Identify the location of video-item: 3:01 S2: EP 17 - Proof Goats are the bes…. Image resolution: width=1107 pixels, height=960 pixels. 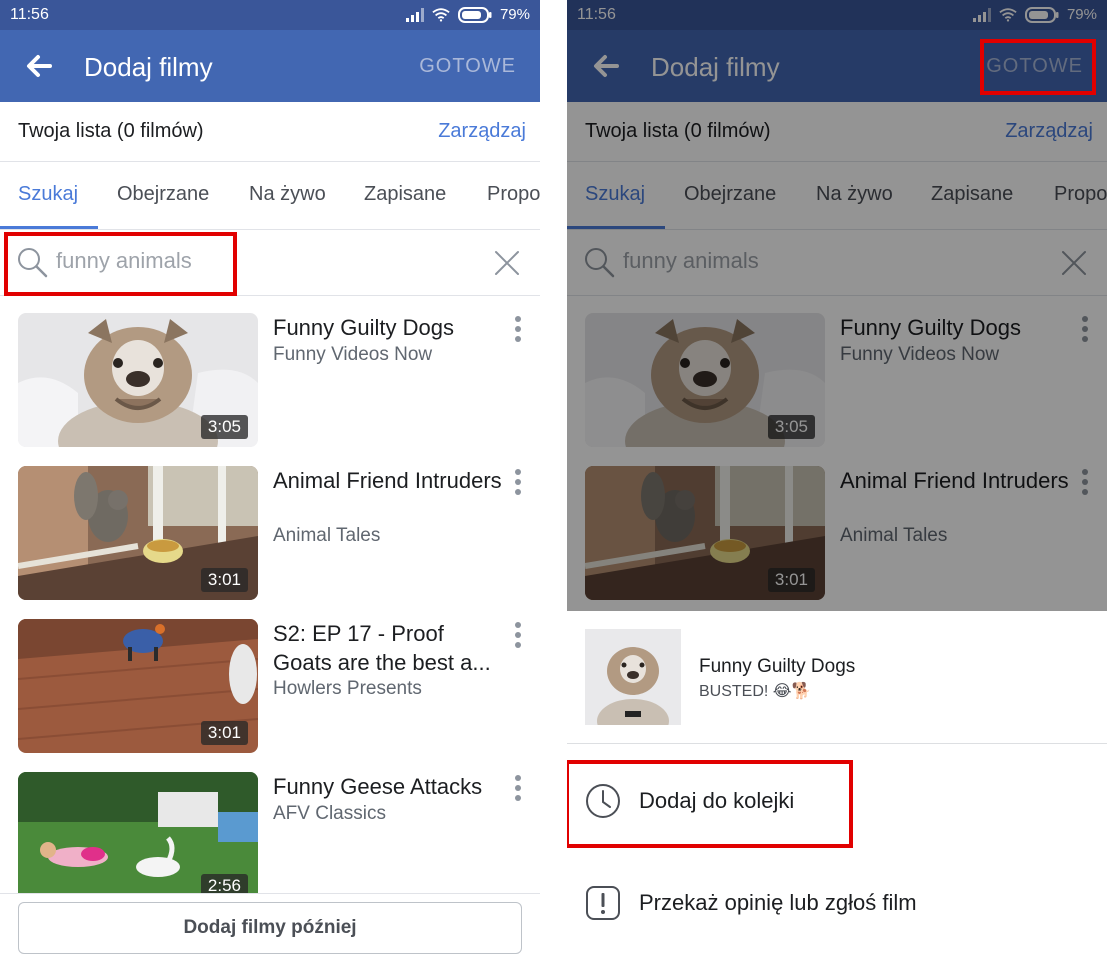
(273, 686).